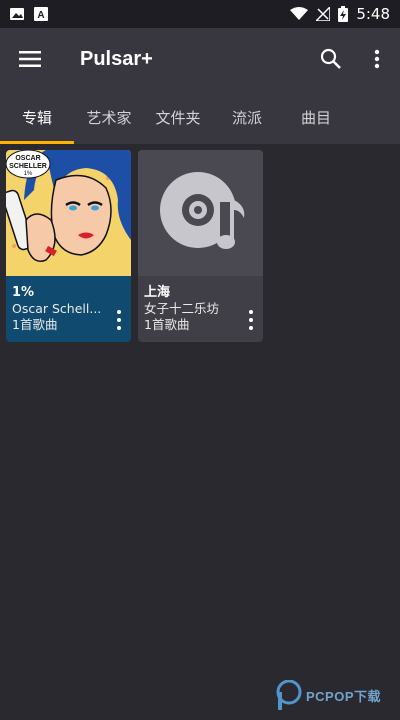 This screenshot has height=720, width=400. What do you see at coordinates (289, 695) in the screenshot?
I see `pcpop-logo-icon` at bounding box center [289, 695].